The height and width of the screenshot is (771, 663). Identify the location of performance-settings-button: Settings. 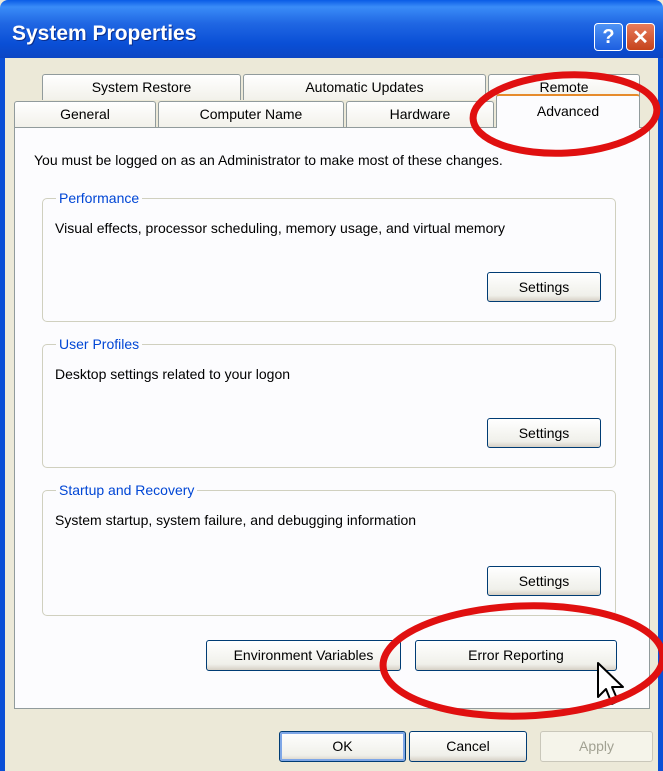
(544, 287).